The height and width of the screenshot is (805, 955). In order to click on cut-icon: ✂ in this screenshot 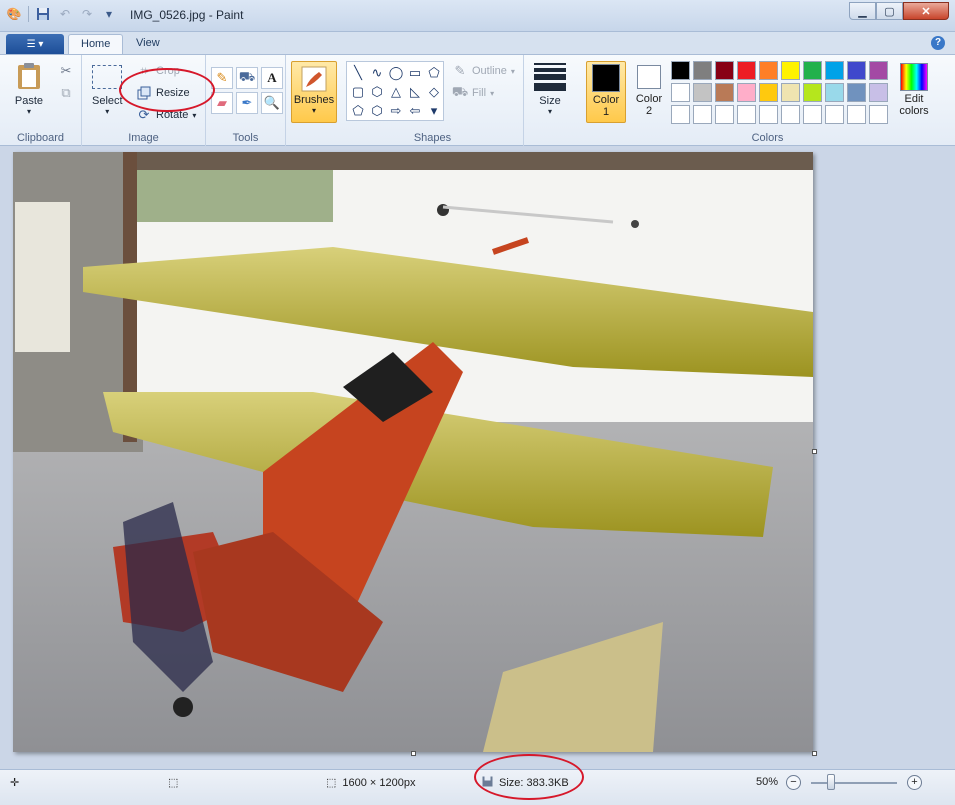, I will do `click(66, 71)`.